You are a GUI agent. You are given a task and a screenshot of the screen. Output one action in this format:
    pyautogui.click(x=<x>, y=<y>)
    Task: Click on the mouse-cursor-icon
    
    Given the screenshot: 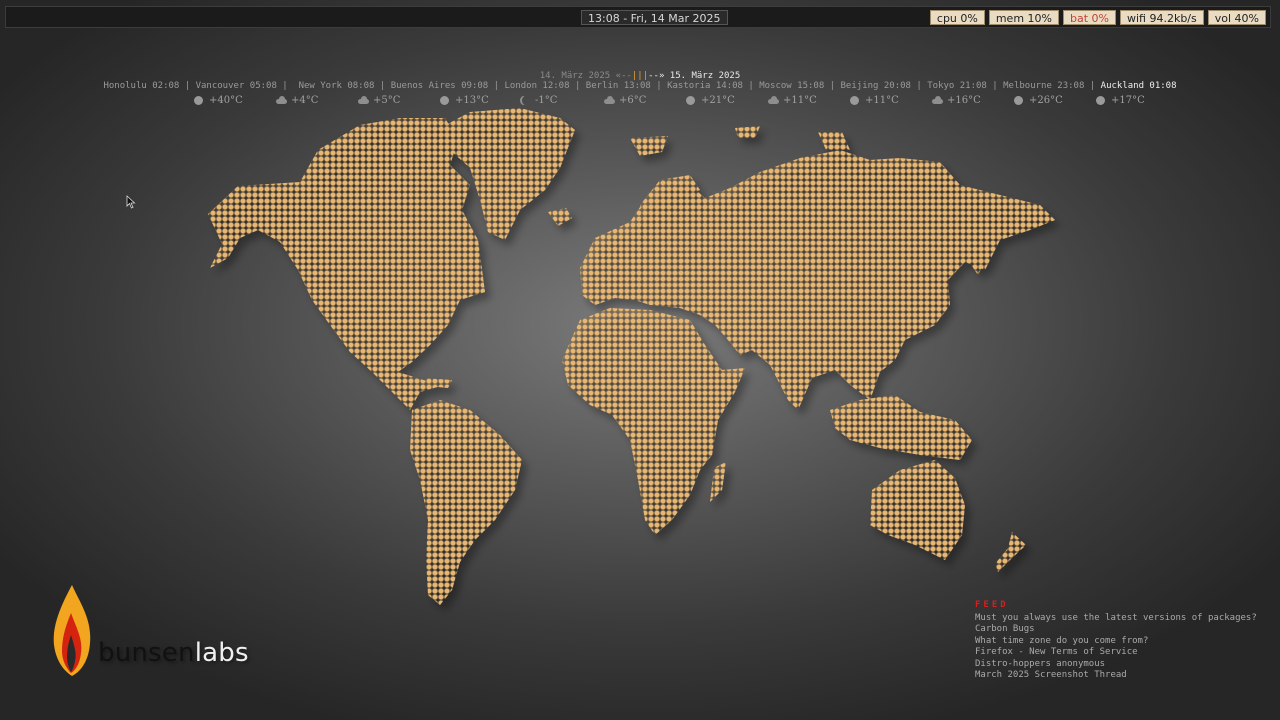 What is the action you would take?
    pyautogui.click(x=131, y=202)
    